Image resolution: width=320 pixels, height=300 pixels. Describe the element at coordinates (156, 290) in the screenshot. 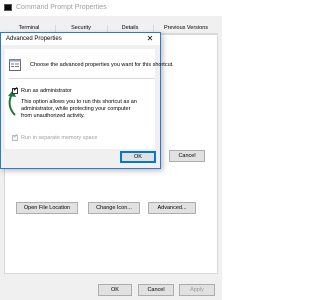

I see `cancel-button: Cancel` at that location.